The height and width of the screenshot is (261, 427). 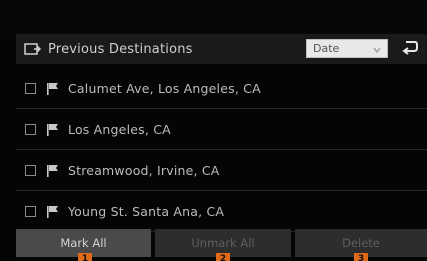 I want to click on callout-badge: 2, so click(x=223, y=257).